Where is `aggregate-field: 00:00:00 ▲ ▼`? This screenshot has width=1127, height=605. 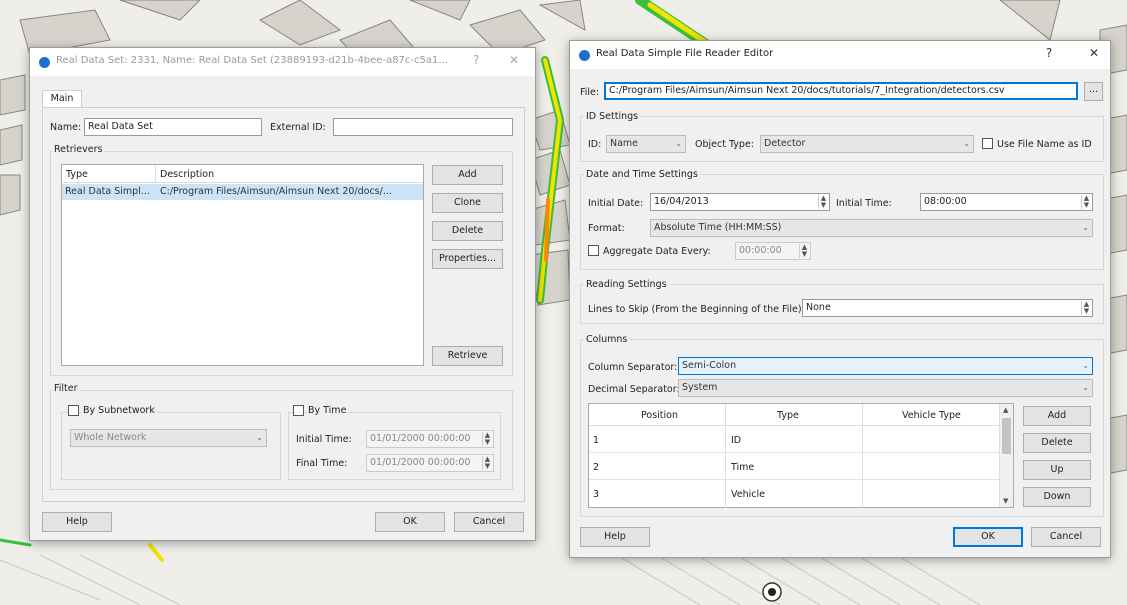
aggregate-field: 00:00:00 ▲ ▼ is located at coordinates (773, 251).